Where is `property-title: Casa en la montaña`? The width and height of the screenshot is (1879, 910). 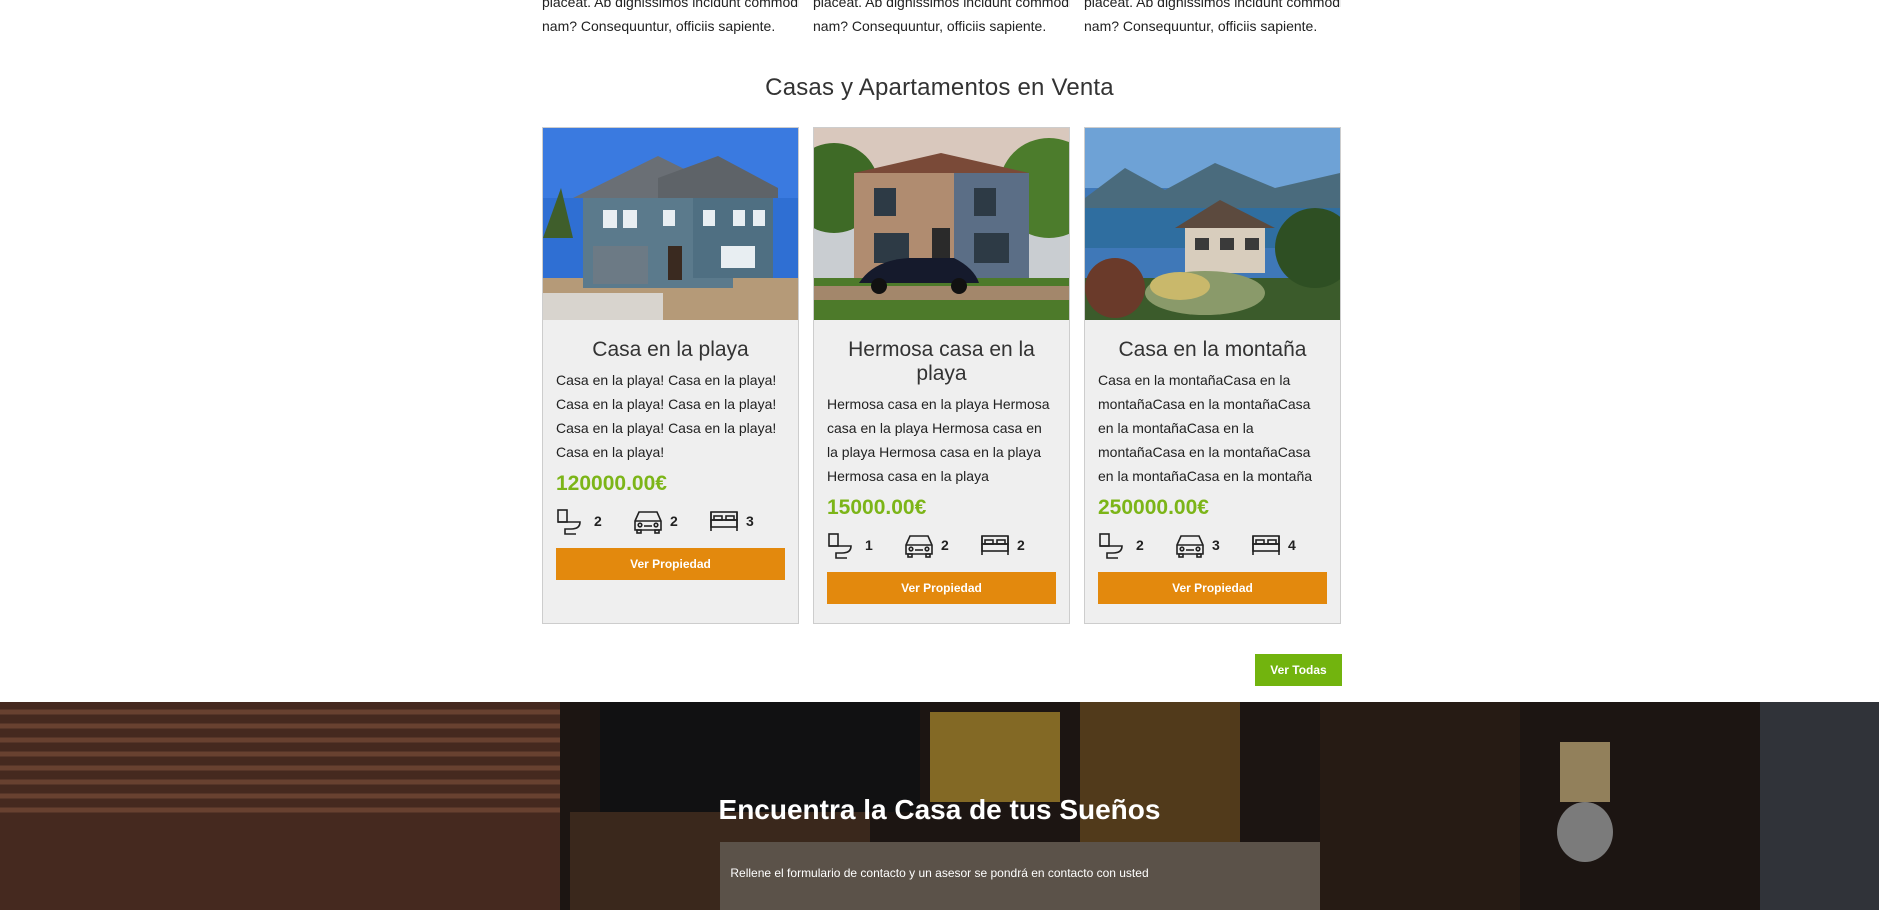
property-title: Casa en la montaña is located at coordinates (1212, 349).